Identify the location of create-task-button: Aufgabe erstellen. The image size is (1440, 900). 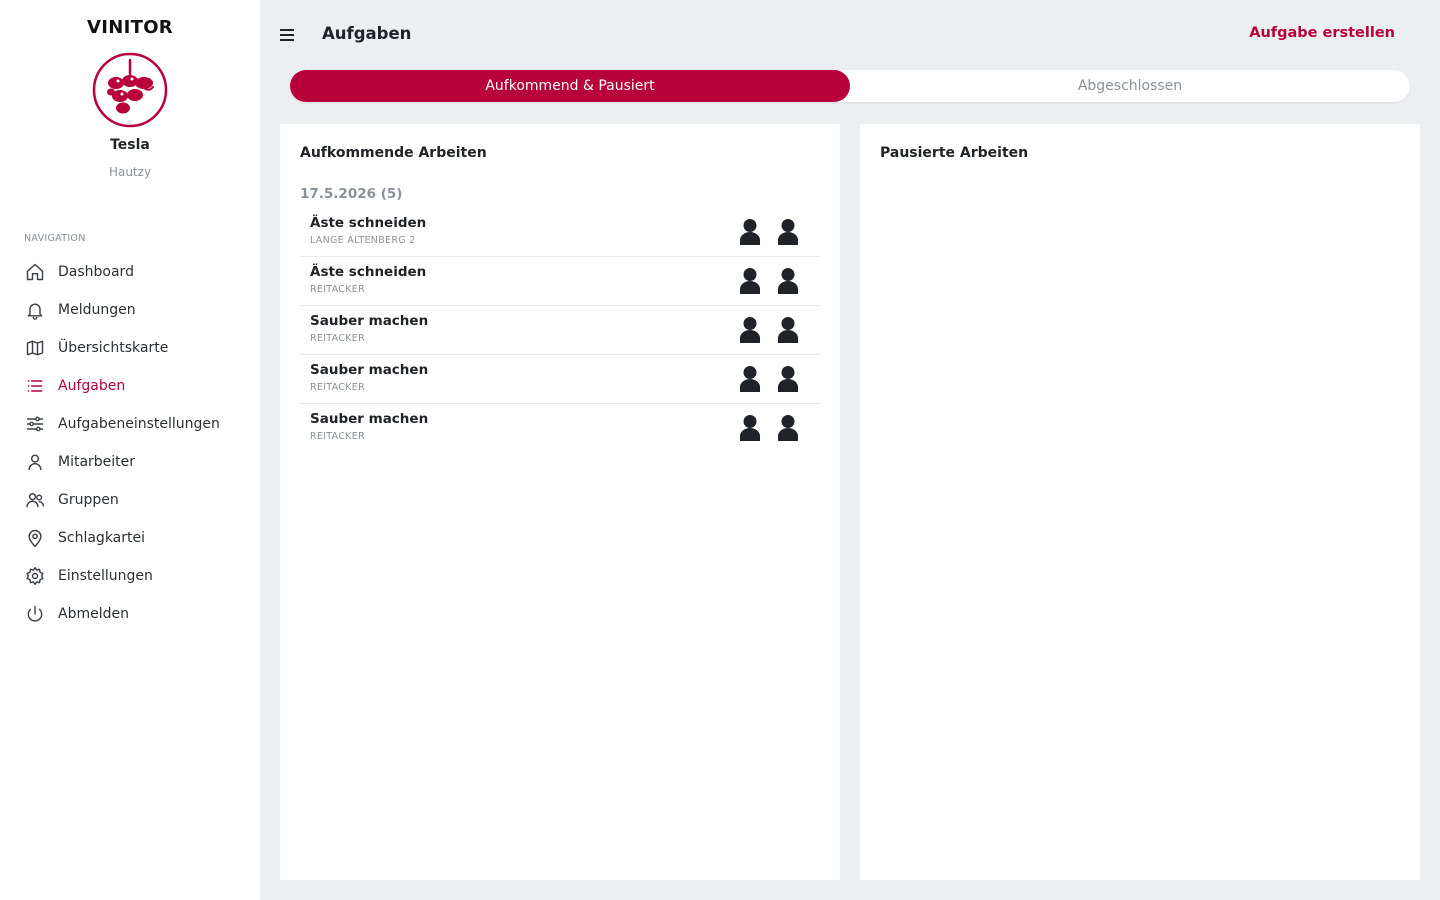
(1322, 33).